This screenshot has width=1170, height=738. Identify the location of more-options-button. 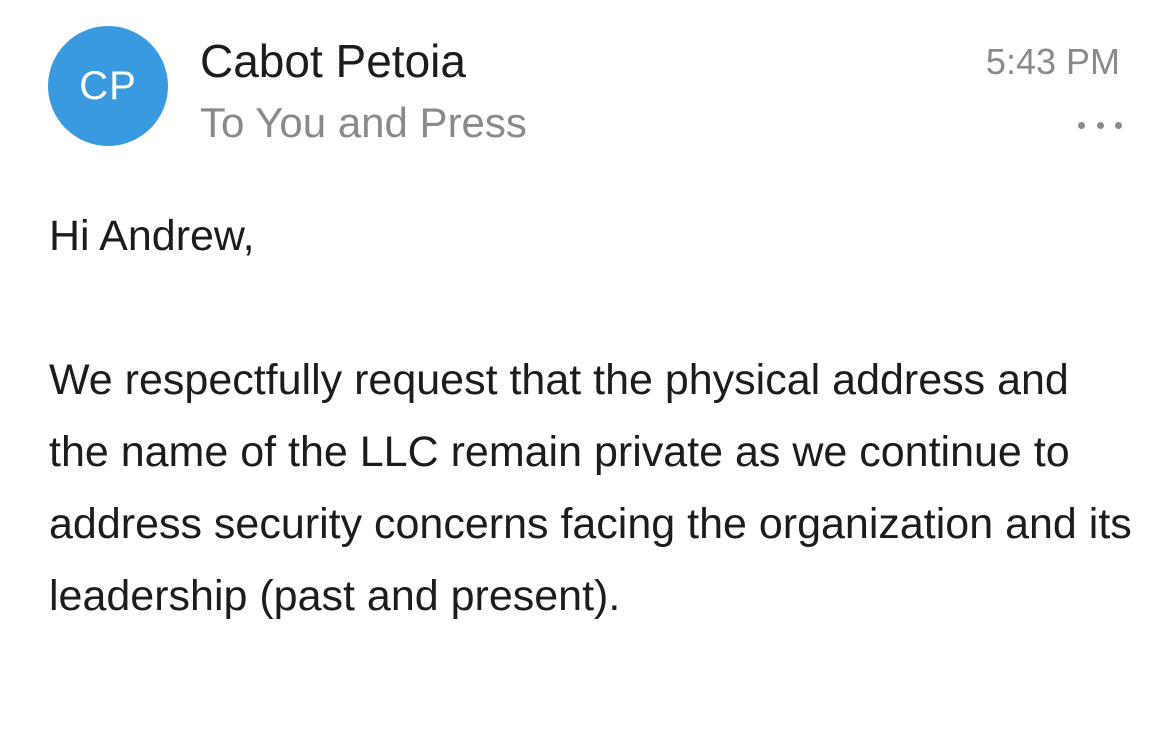
(1100, 125).